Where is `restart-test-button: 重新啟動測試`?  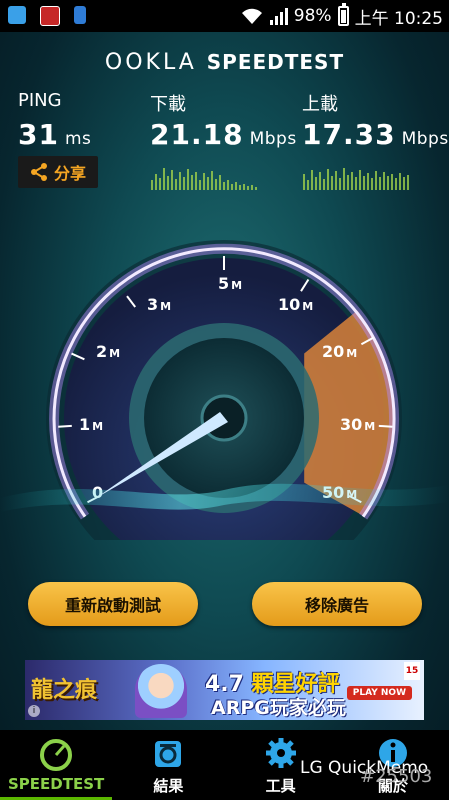 restart-test-button: 重新啟動測試 is located at coordinates (113, 604).